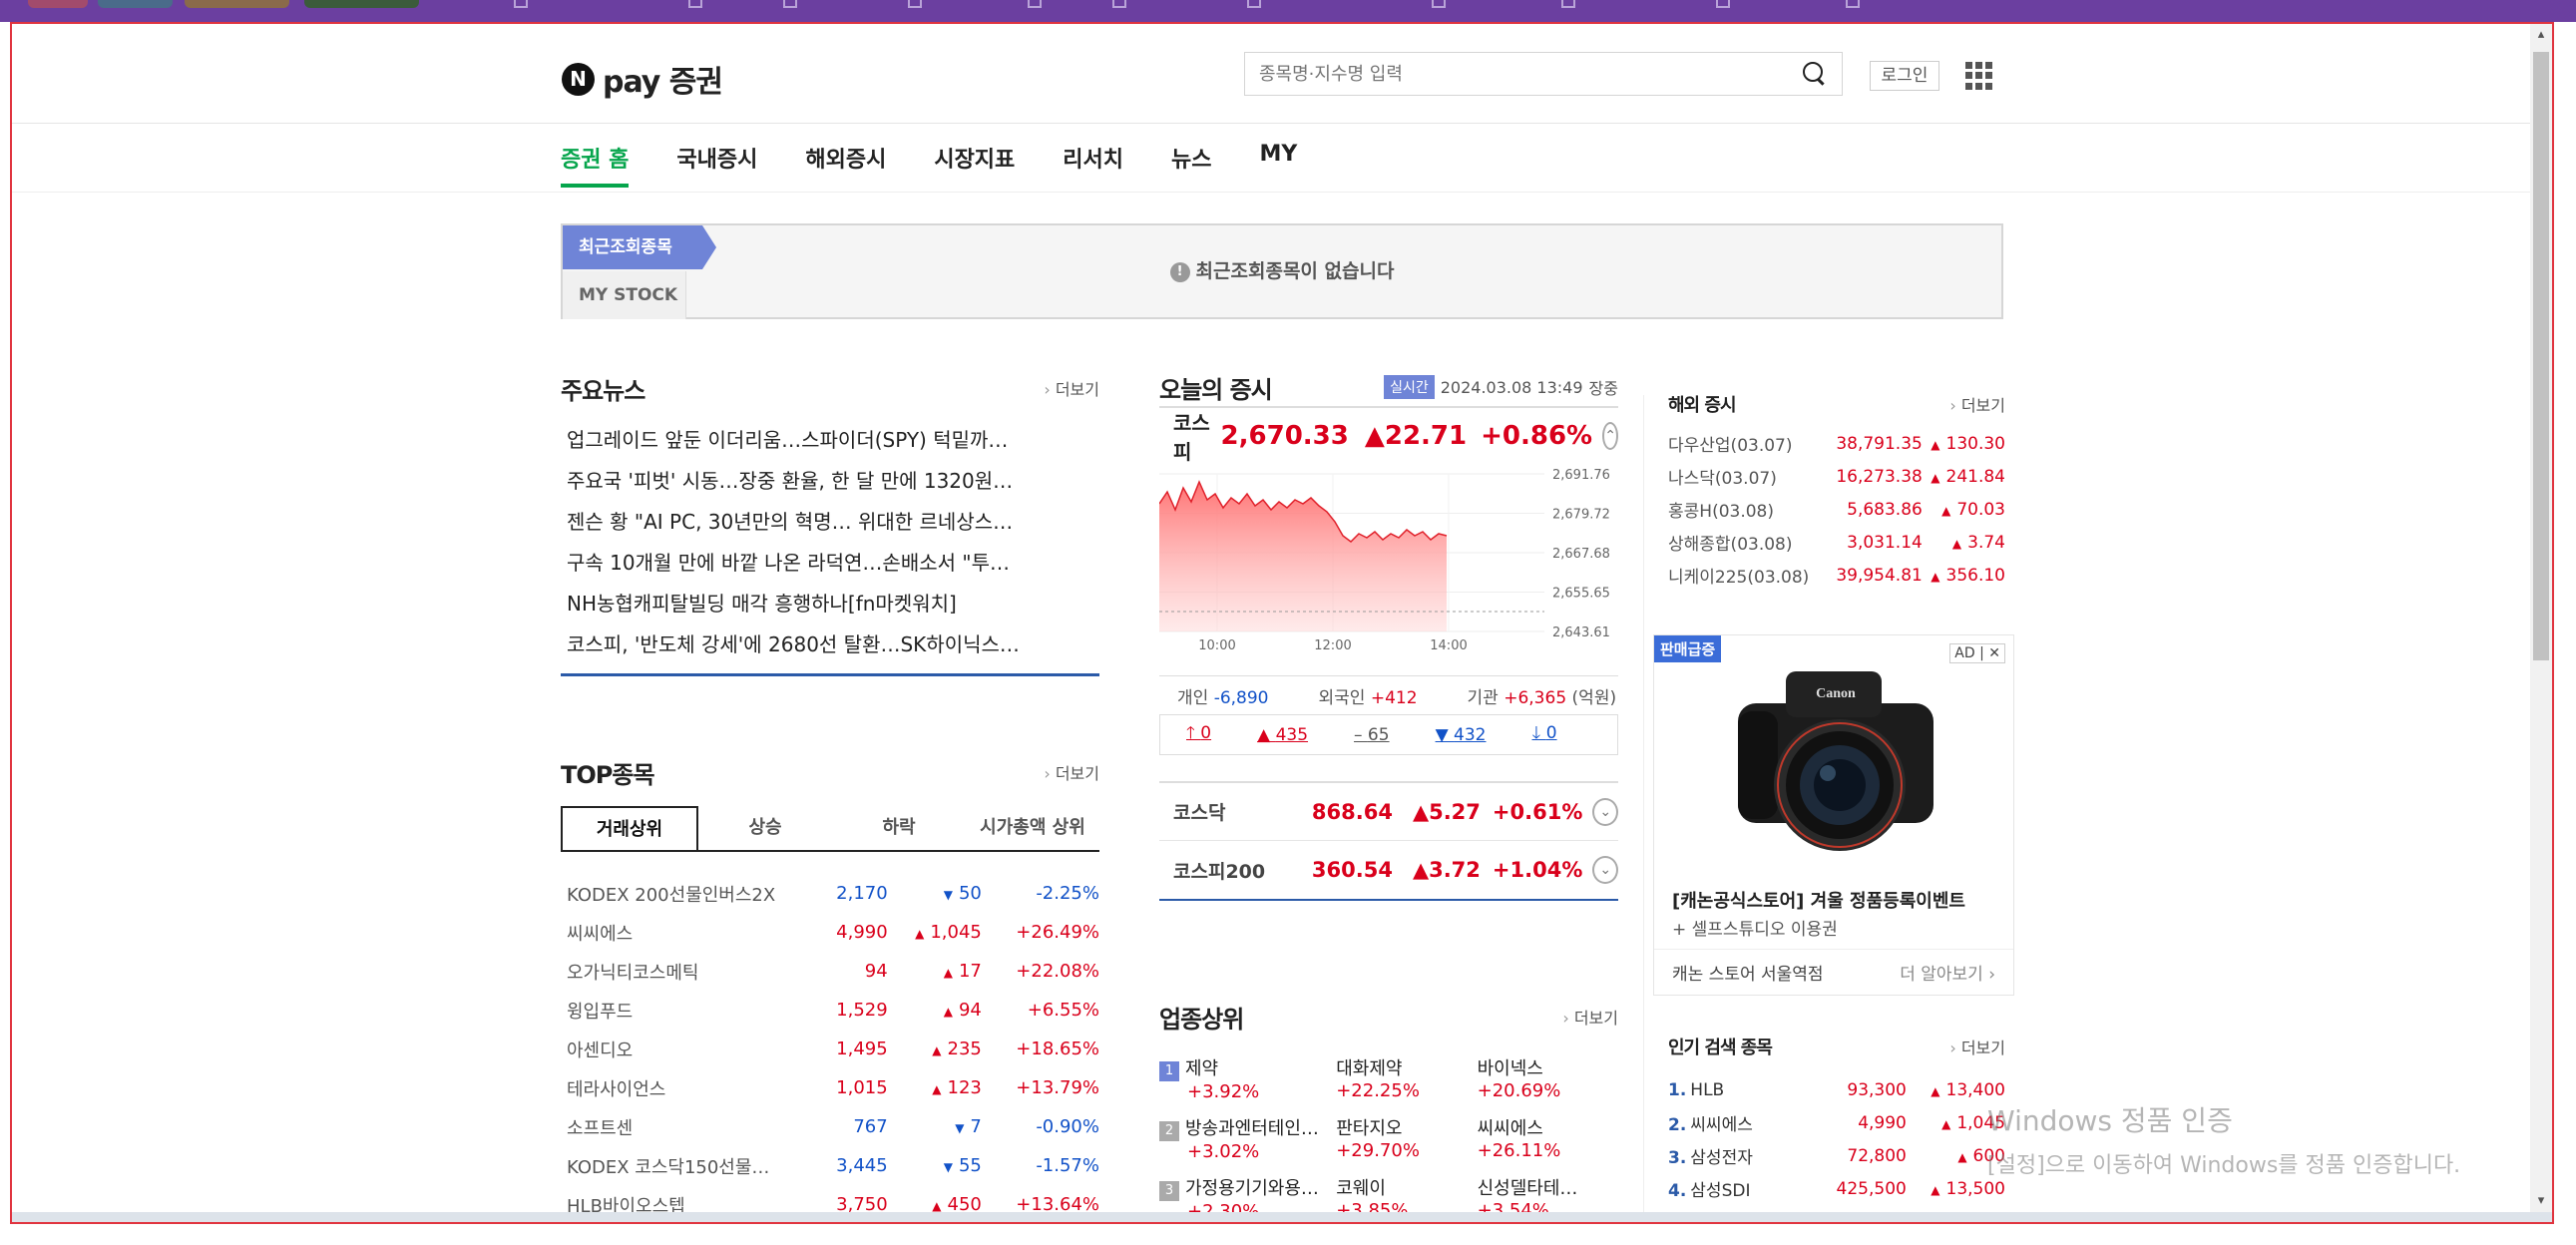 The width and height of the screenshot is (2576, 1245). What do you see at coordinates (830, 1049) in the screenshot?
I see `table-row: 아센디오 1,495235 +18.65%` at bounding box center [830, 1049].